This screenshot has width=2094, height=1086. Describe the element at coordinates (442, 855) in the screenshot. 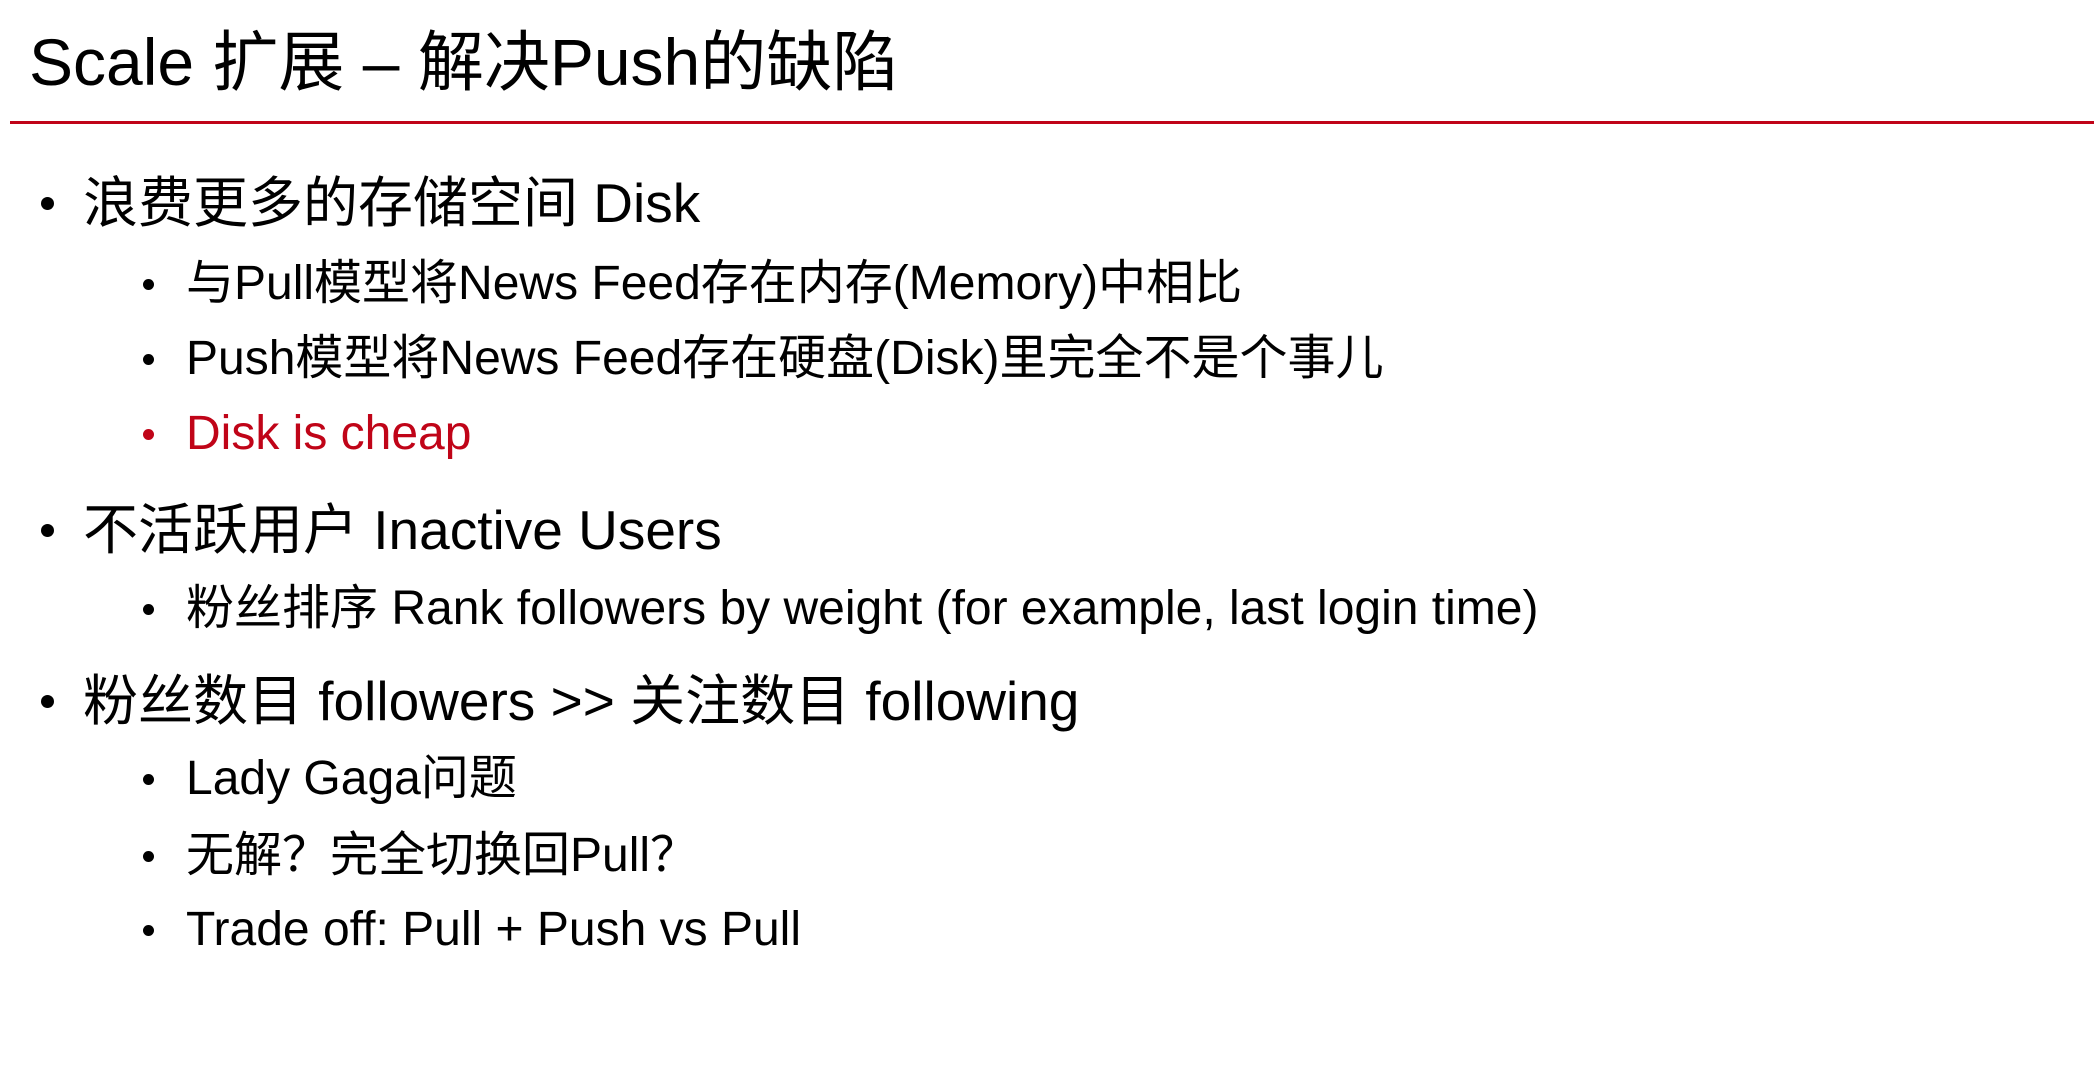

I see `bullet-text: 无解？完全切换回Pull？` at that location.